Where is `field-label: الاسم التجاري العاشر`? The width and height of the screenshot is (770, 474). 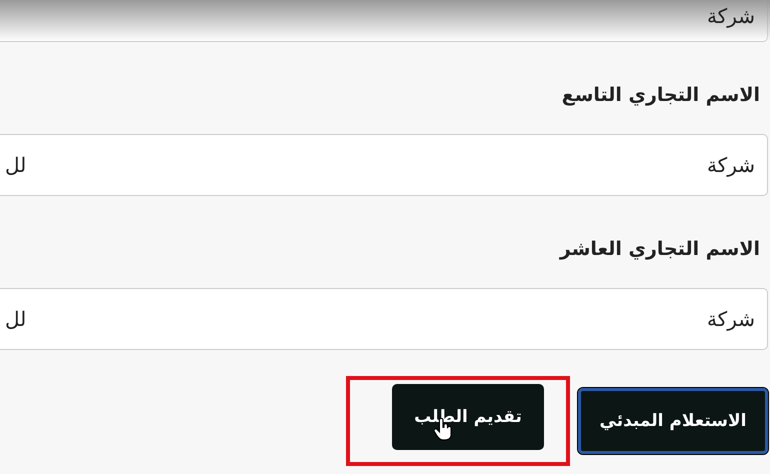
field-label: الاسم التجاري العاشر is located at coordinates (659, 249).